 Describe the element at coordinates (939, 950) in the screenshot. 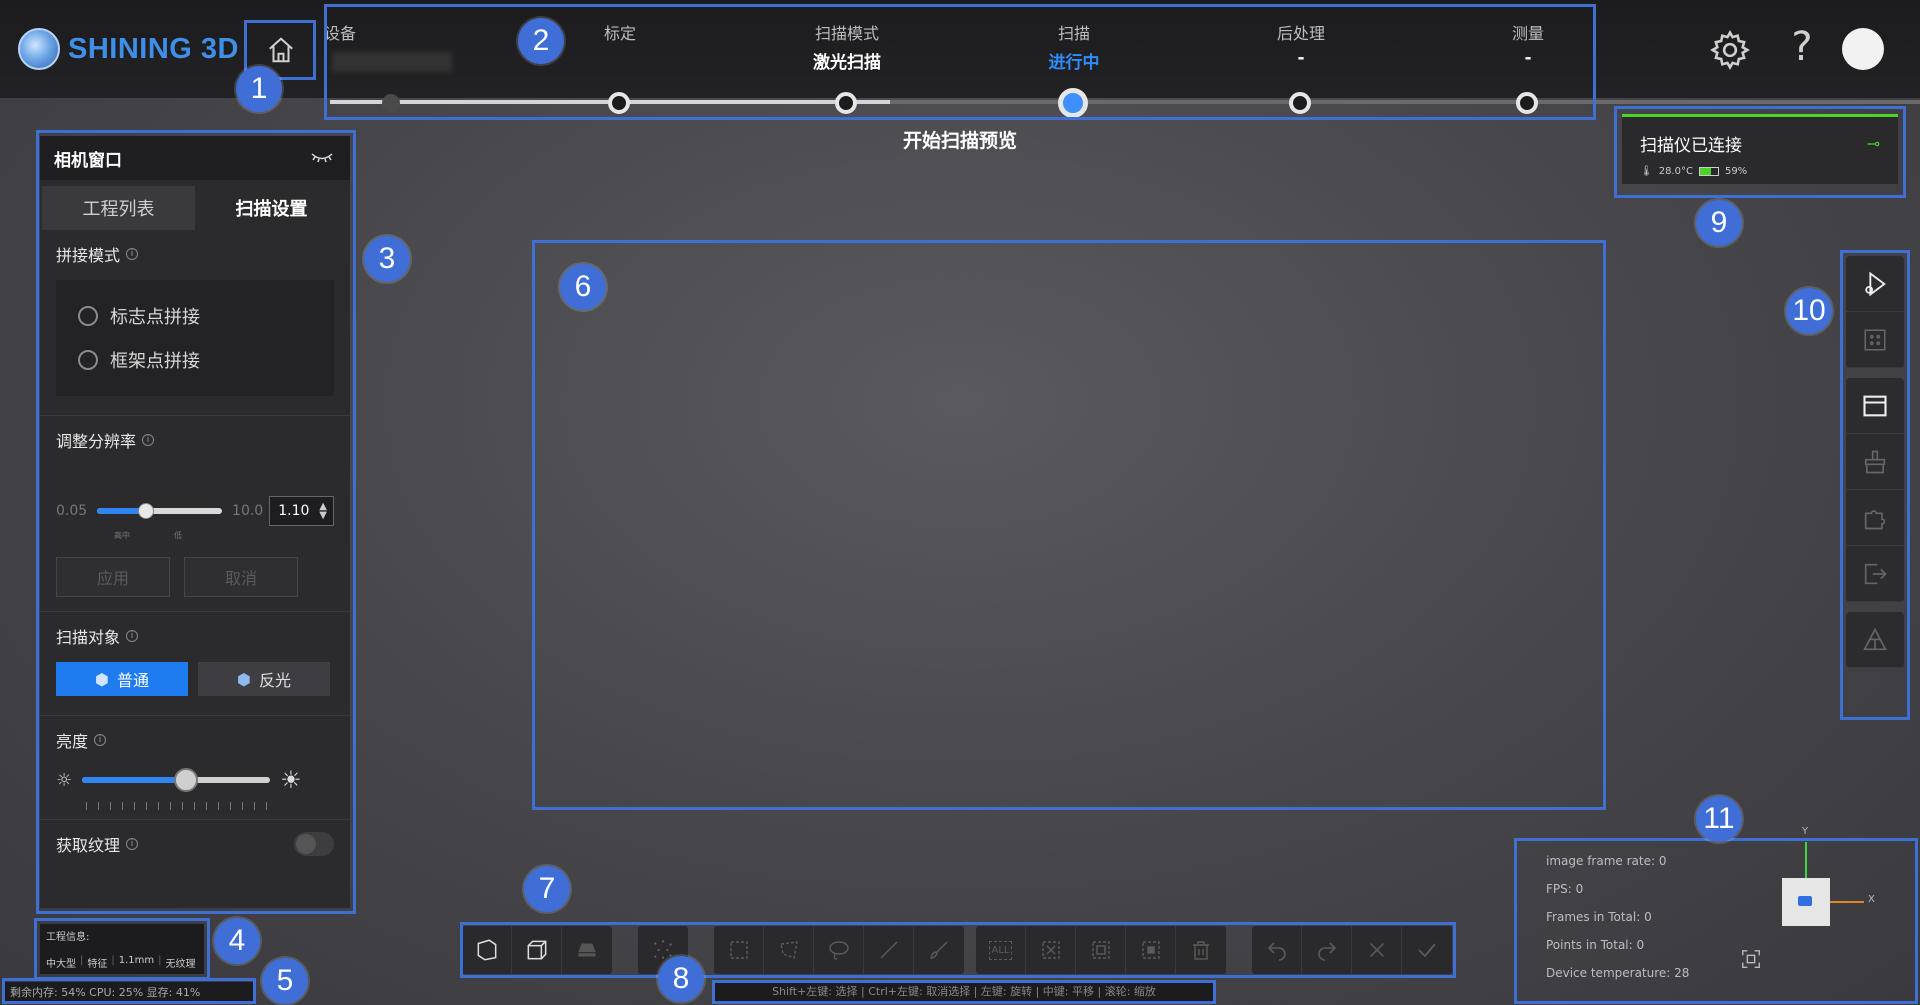

I see `brush-select-button` at that location.